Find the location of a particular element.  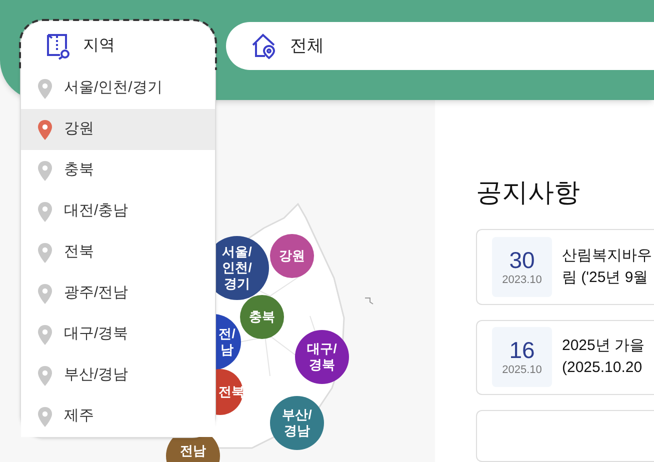

date-day: 16 is located at coordinates (522, 350).